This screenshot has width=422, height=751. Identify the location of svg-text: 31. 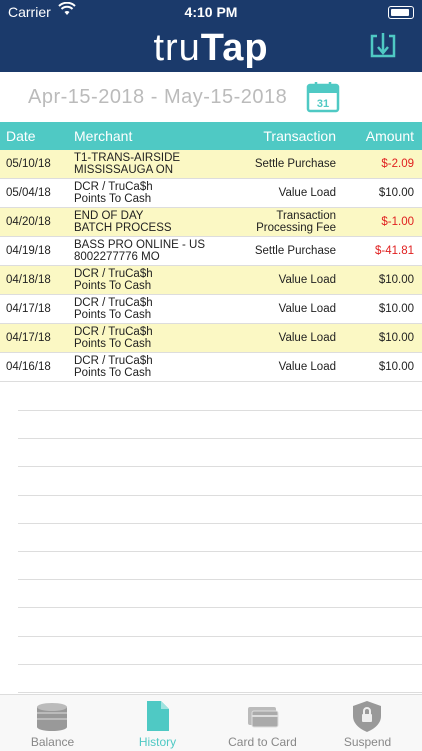
(323, 104).